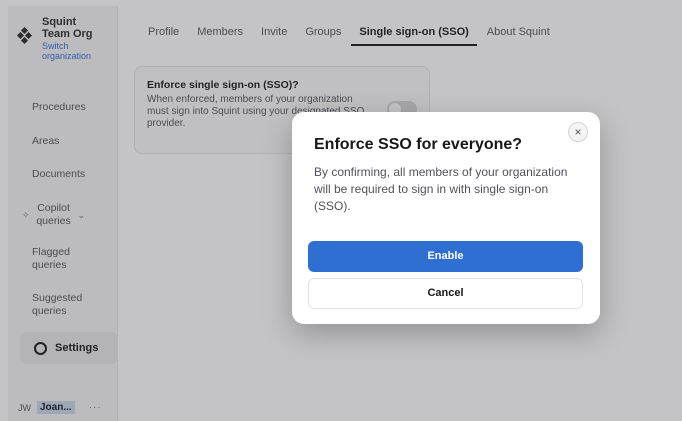  Describe the element at coordinates (445, 293) in the screenshot. I see `cancel-button: Cancel` at that location.